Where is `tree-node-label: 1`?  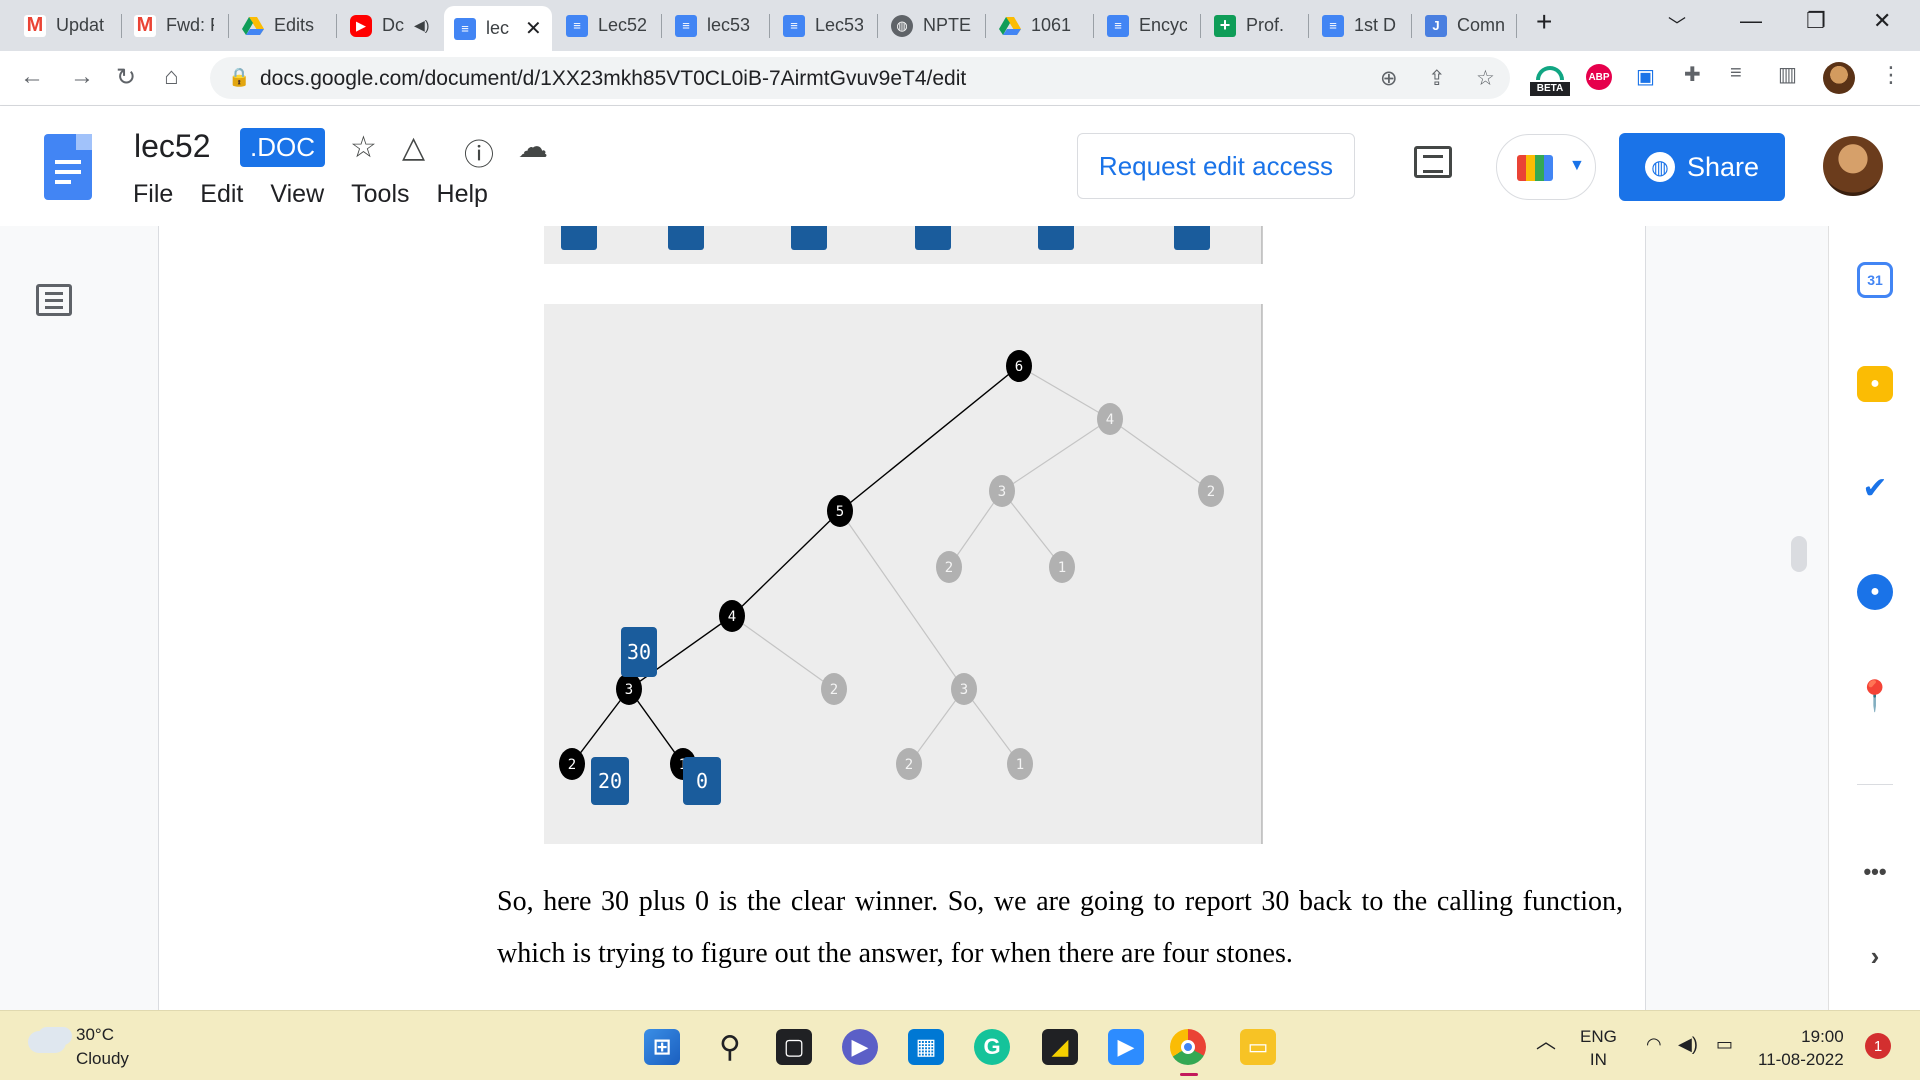 tree-node-label: 1 is located at coordinates (1062, 568).